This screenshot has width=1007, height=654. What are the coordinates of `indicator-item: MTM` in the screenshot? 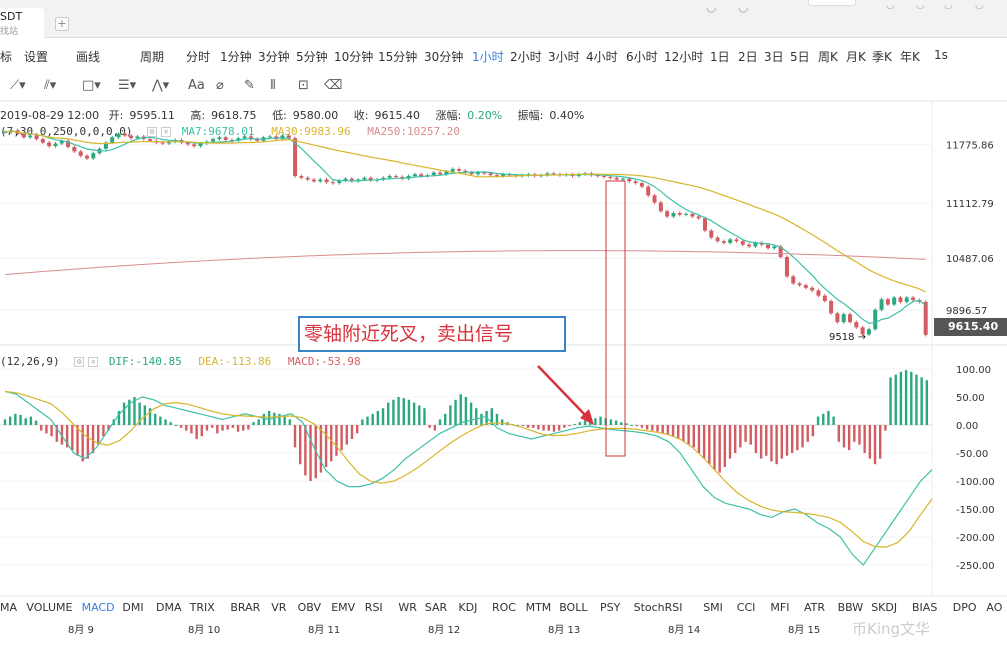 It's located at (539, 607).